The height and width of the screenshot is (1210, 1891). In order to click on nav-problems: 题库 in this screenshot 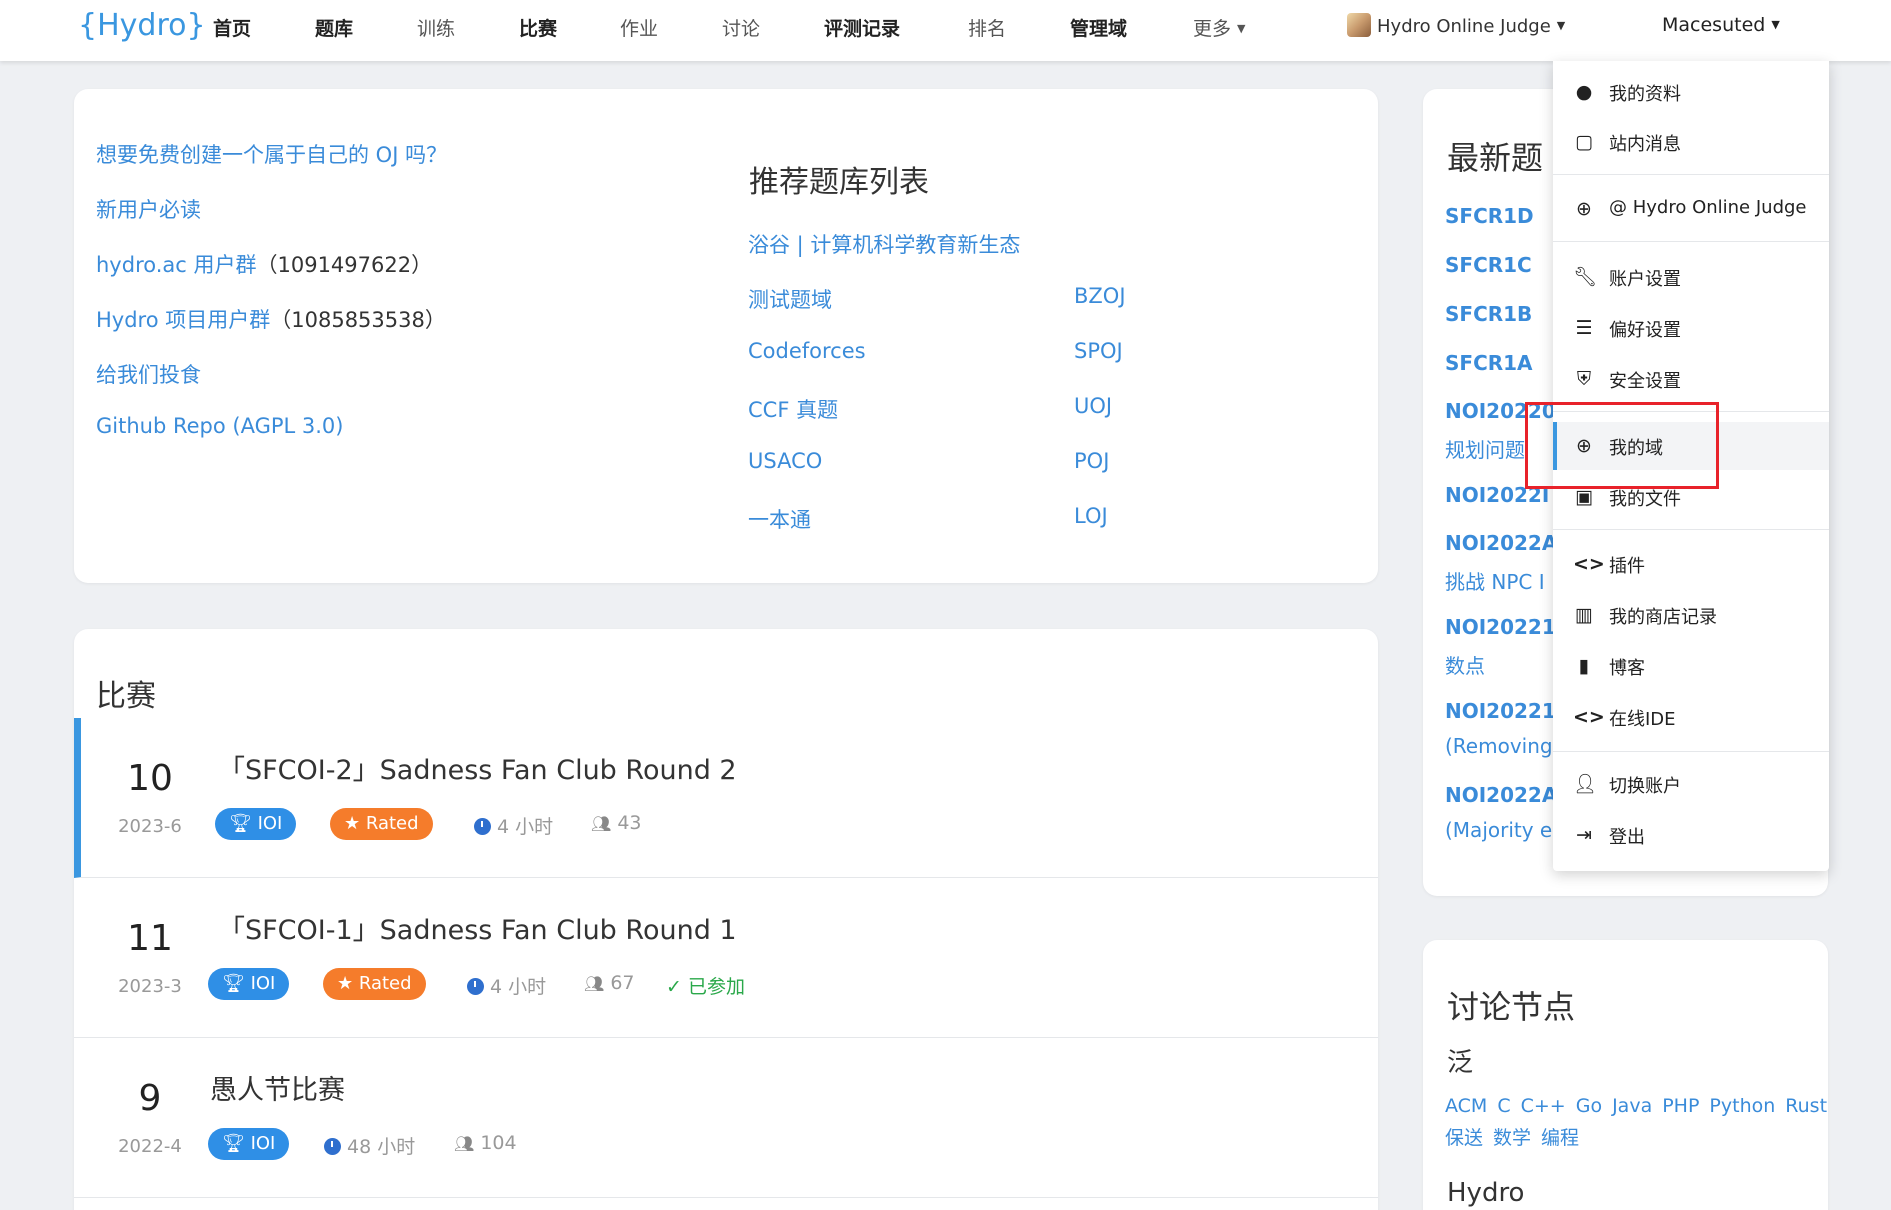, I will do `click(334, 27)`.